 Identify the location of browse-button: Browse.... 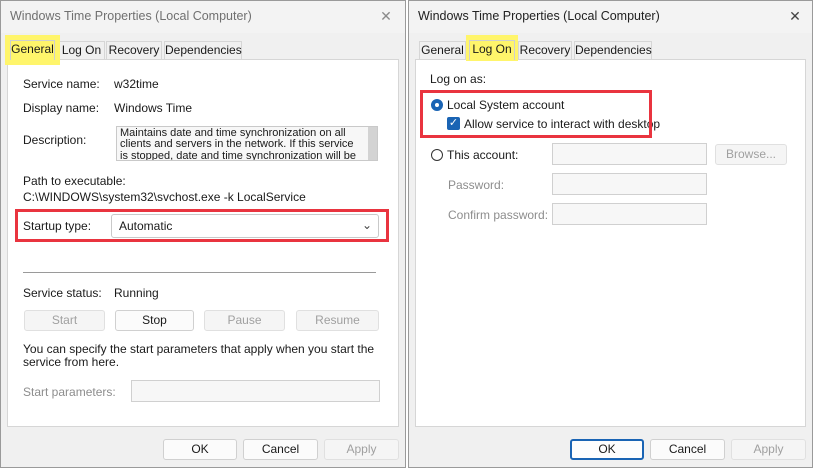
(751, 154).